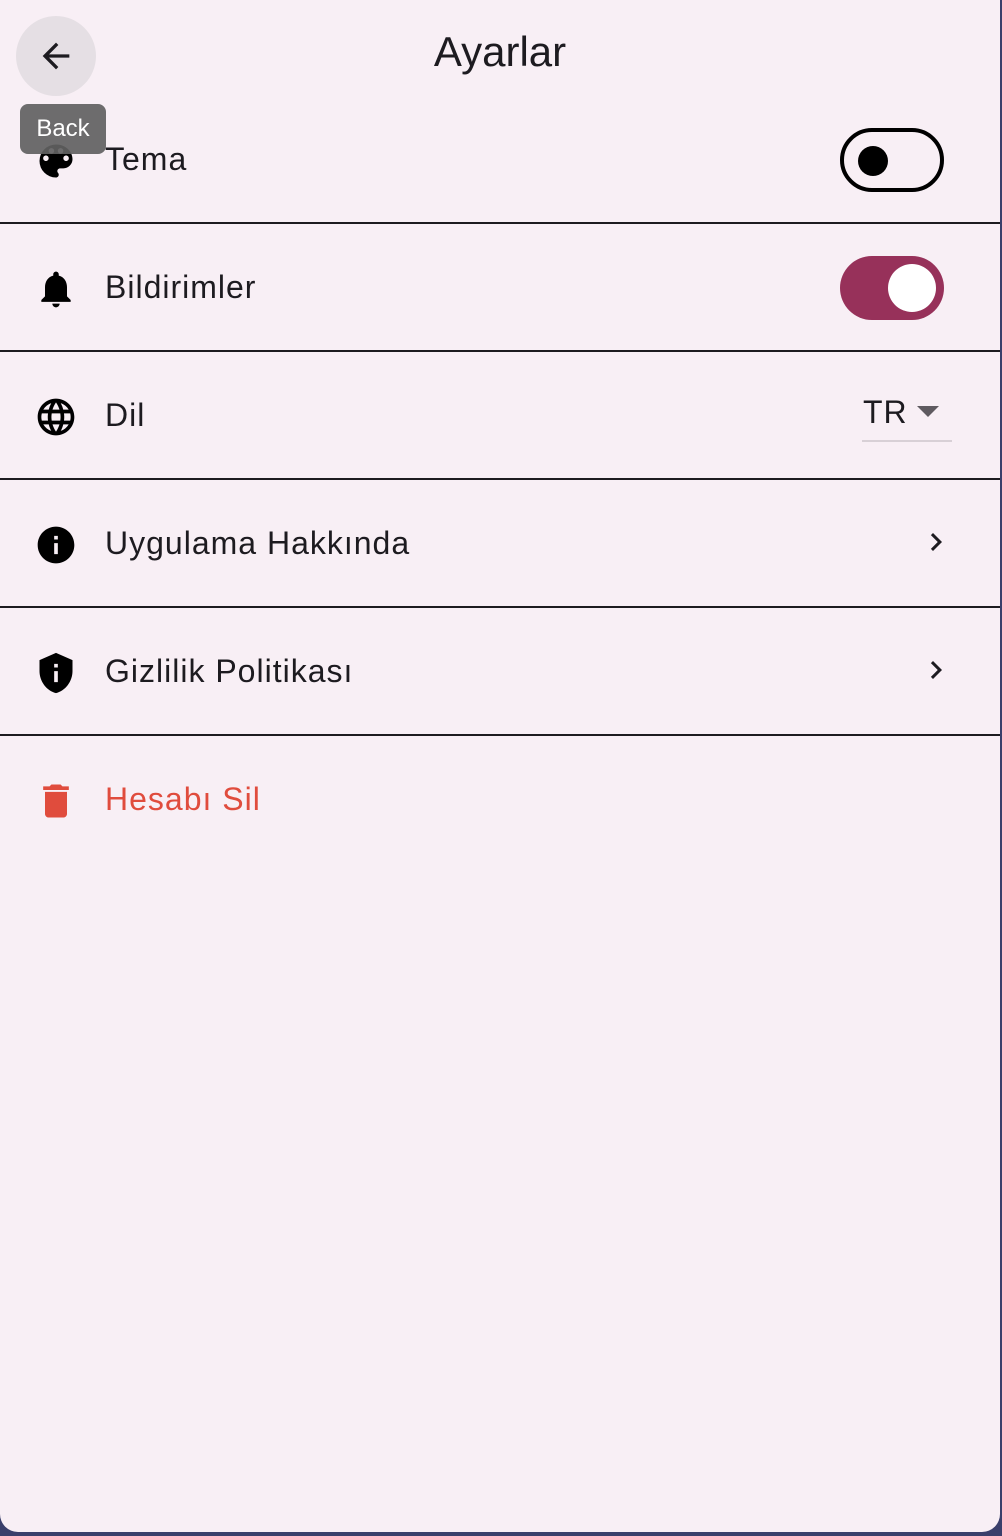  What do you see at coordinates (500, 288) in the screenshot?
I see `settings-item-notifications: Bildirimler` at bounding box center [500, 288].